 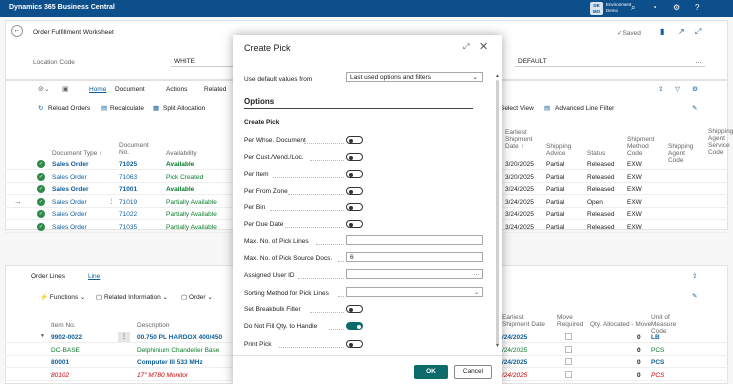 What do you see at coordinates (354, 224) in the screenshot?
I see `per-due-date-toggle` at bounding box center [354, 224].